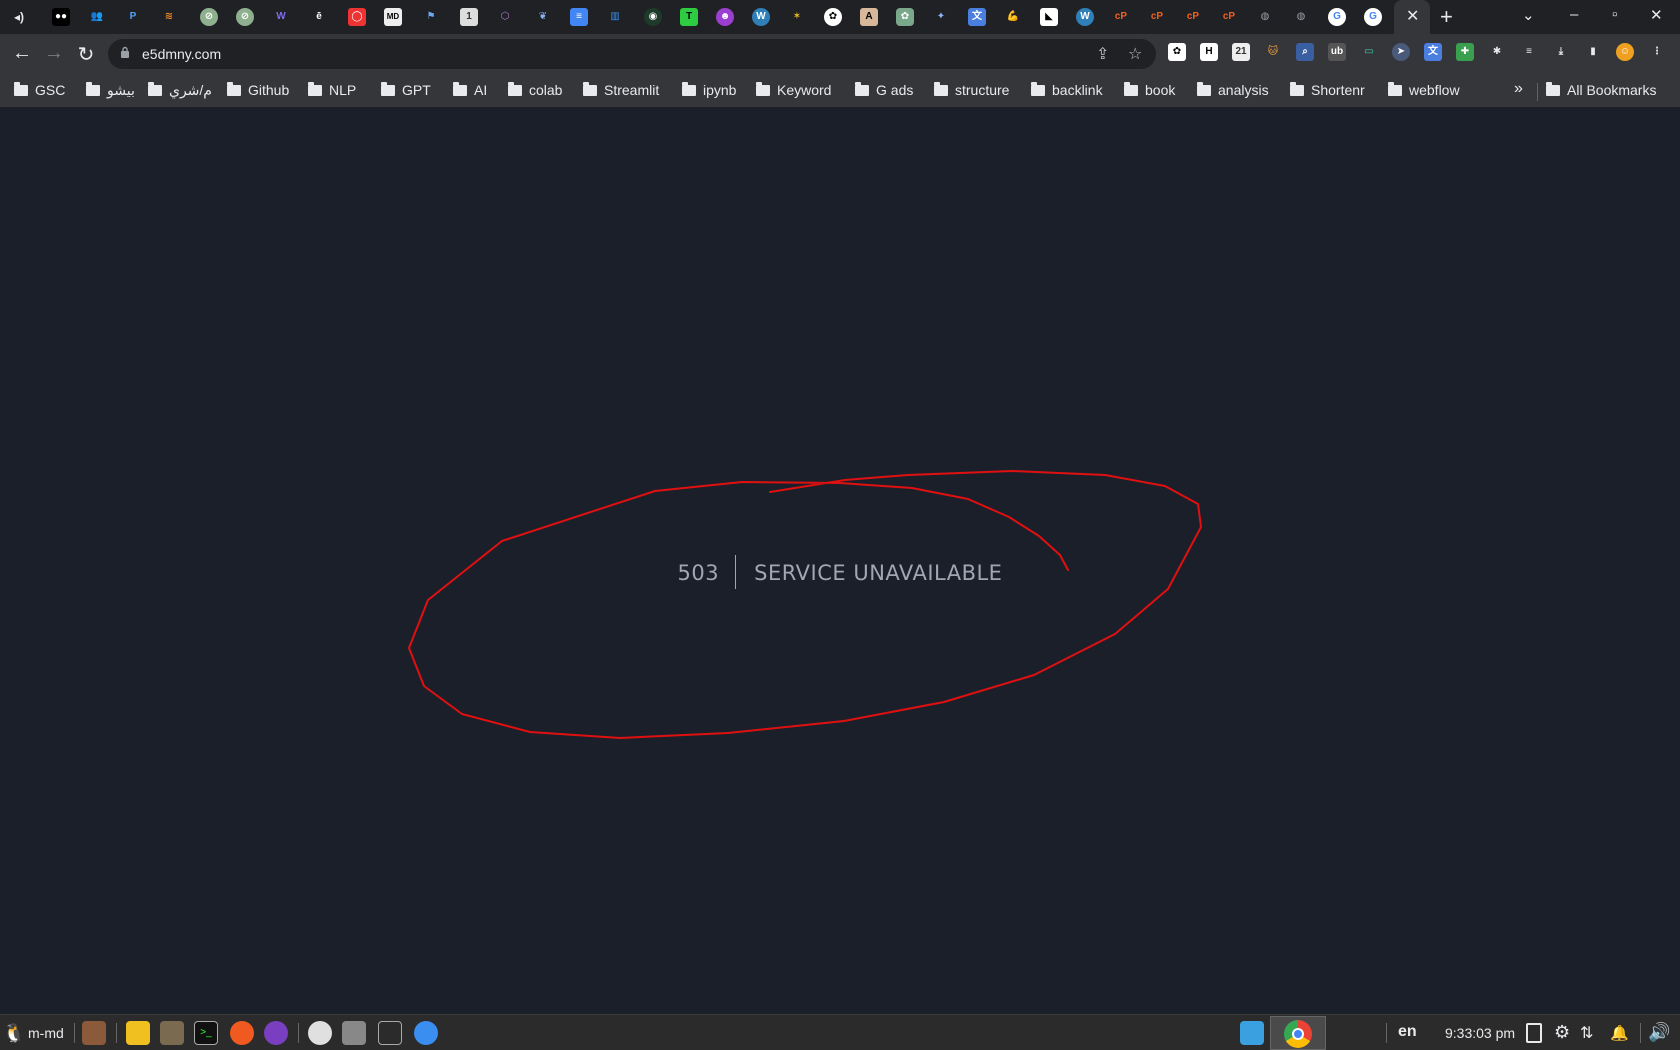  What do you see at coordinates (632, 54) in the screenshot?
I see `address-bar: e5dmny.com ⇪ ☆` at bounding box center [632, 54].